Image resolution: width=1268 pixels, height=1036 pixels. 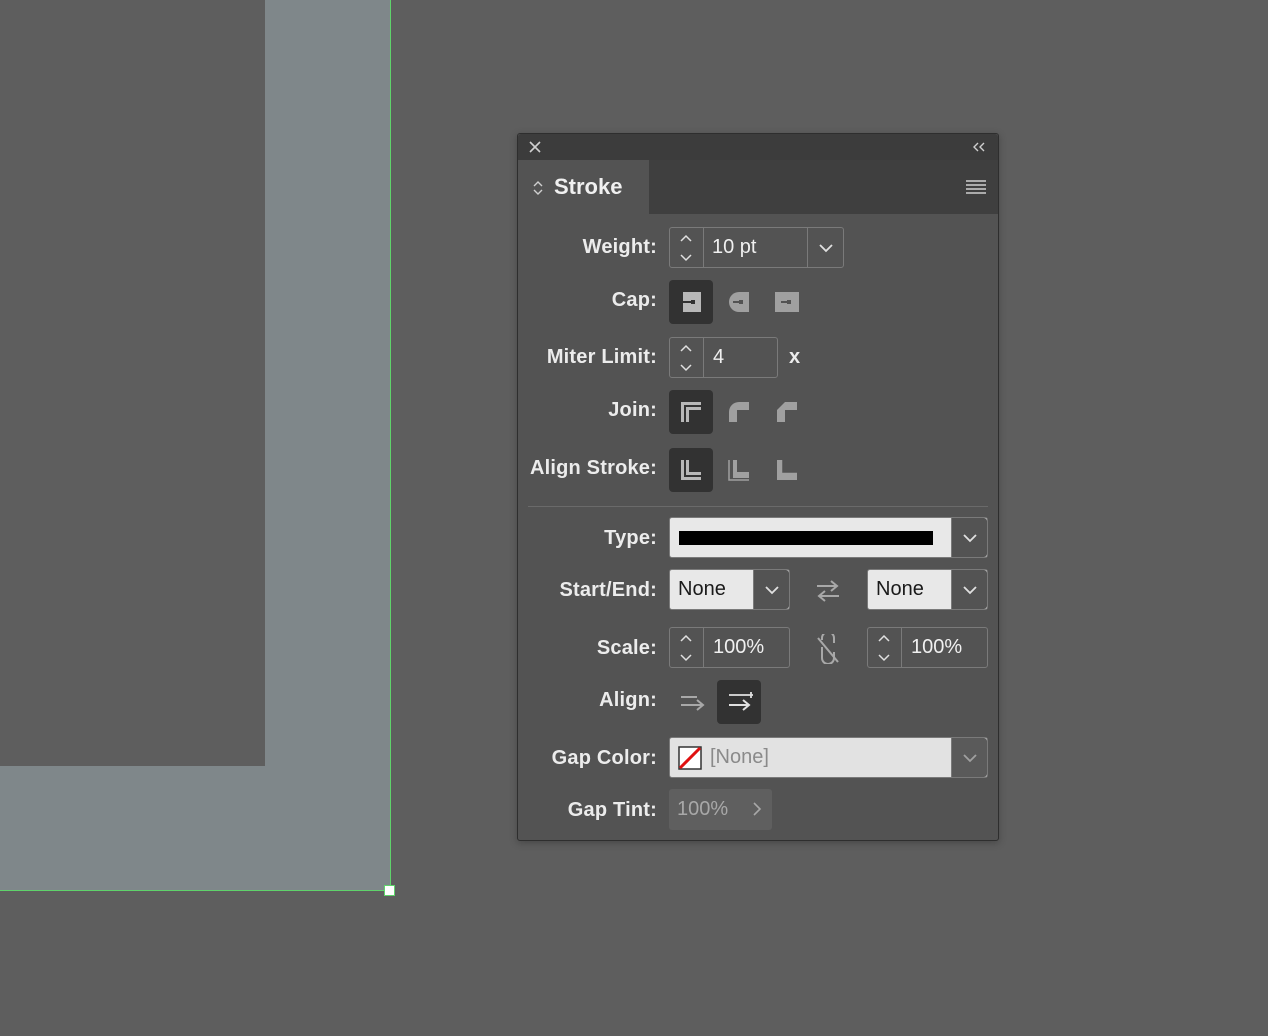 What do you see at coordinates (729, 589) in the screenshot?
I see `start-select: None` at bounding box center [729, 589].